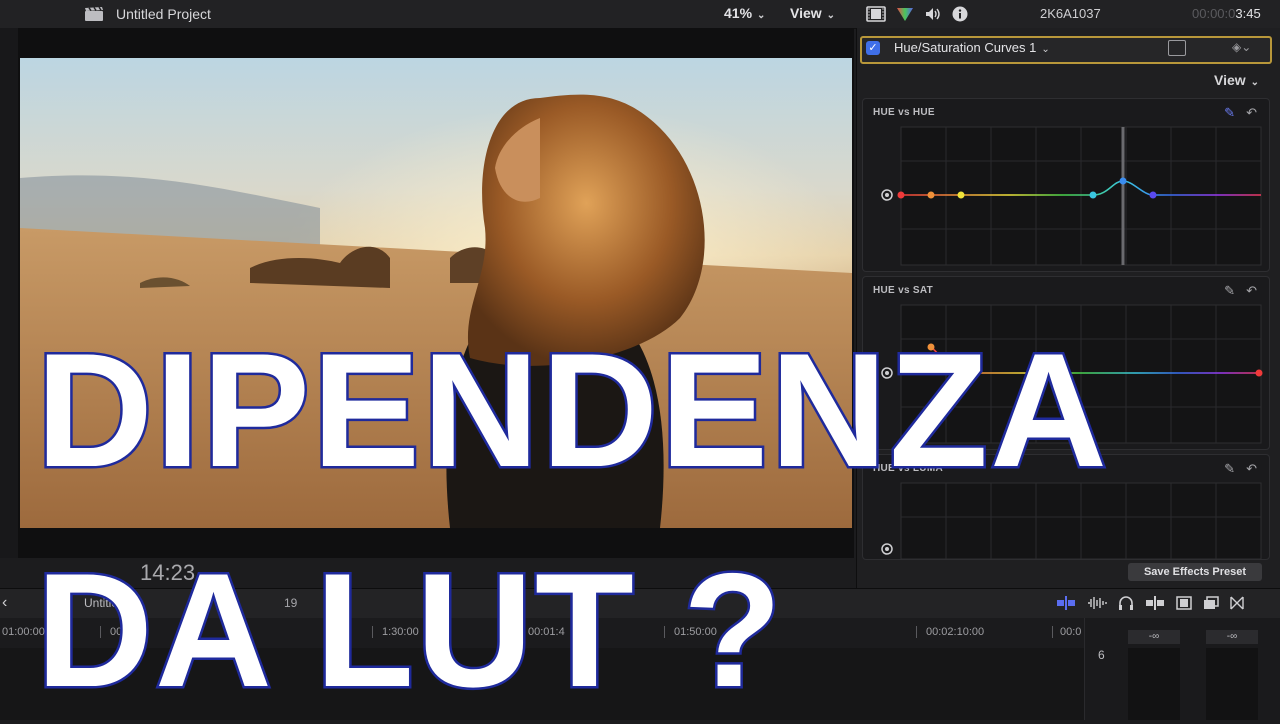 The width and height of the screenshot is (1280, 724). What do you see at coordinates (1237, 603) in the screenshot?
I see `transitions-icon` at bounding box center [1237, 603].